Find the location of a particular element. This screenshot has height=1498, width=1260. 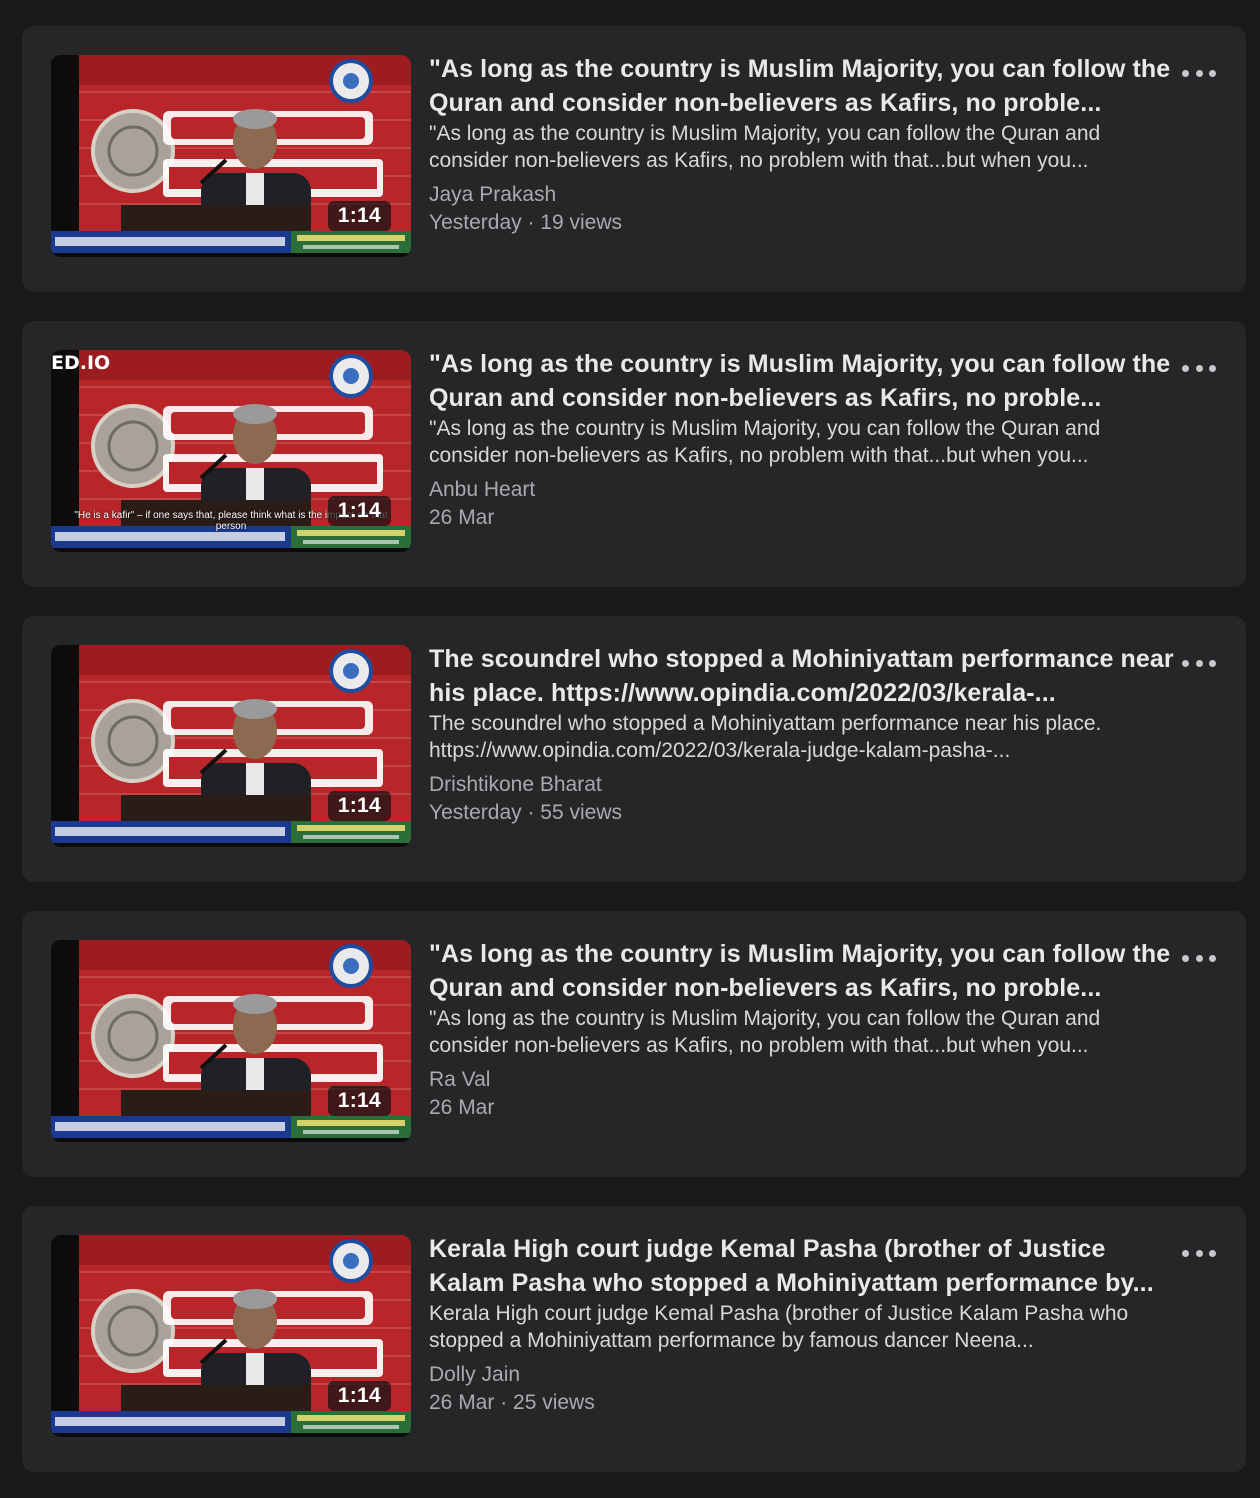

video-meta: Yesterday · 55 views is located at coordinates (525, 812).